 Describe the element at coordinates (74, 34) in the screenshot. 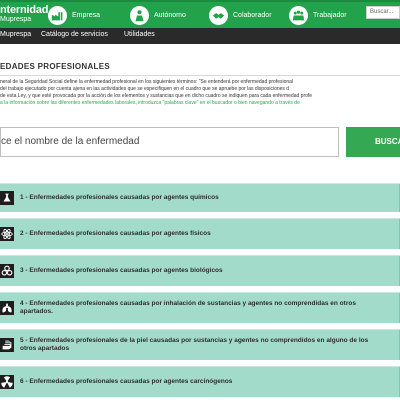

I see `subnav-catalogo: Catálogo de servicios` at that location.